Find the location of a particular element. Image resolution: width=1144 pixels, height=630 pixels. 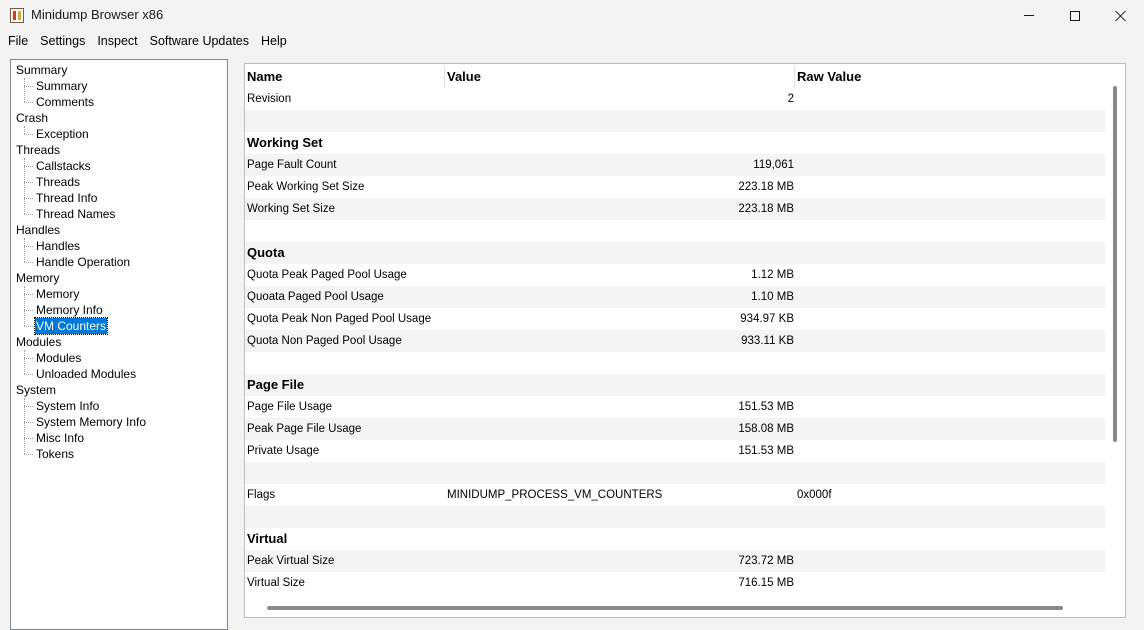

tree-item-label: Modules is located at coordinates (59, 358).